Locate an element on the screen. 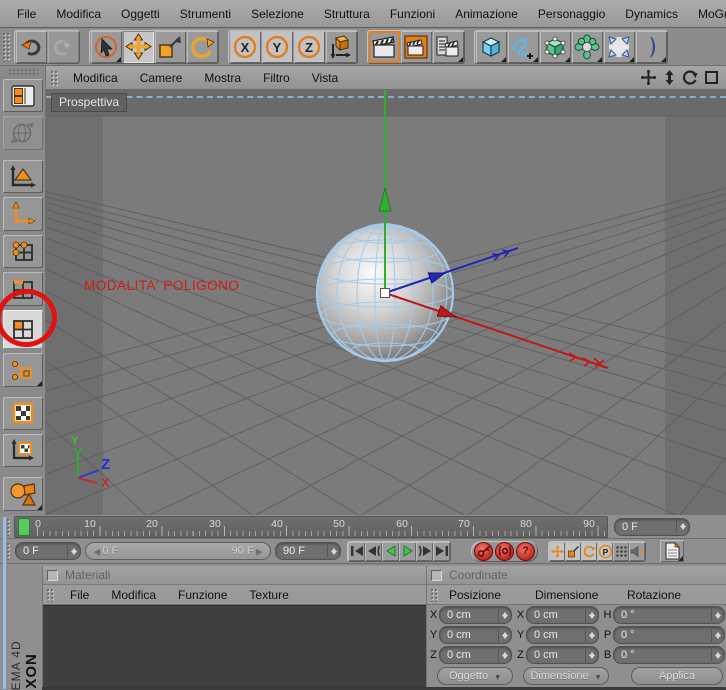 This screenshot has width=726, height=690. materials-menu-file: File is located at coordinates (79, 595).